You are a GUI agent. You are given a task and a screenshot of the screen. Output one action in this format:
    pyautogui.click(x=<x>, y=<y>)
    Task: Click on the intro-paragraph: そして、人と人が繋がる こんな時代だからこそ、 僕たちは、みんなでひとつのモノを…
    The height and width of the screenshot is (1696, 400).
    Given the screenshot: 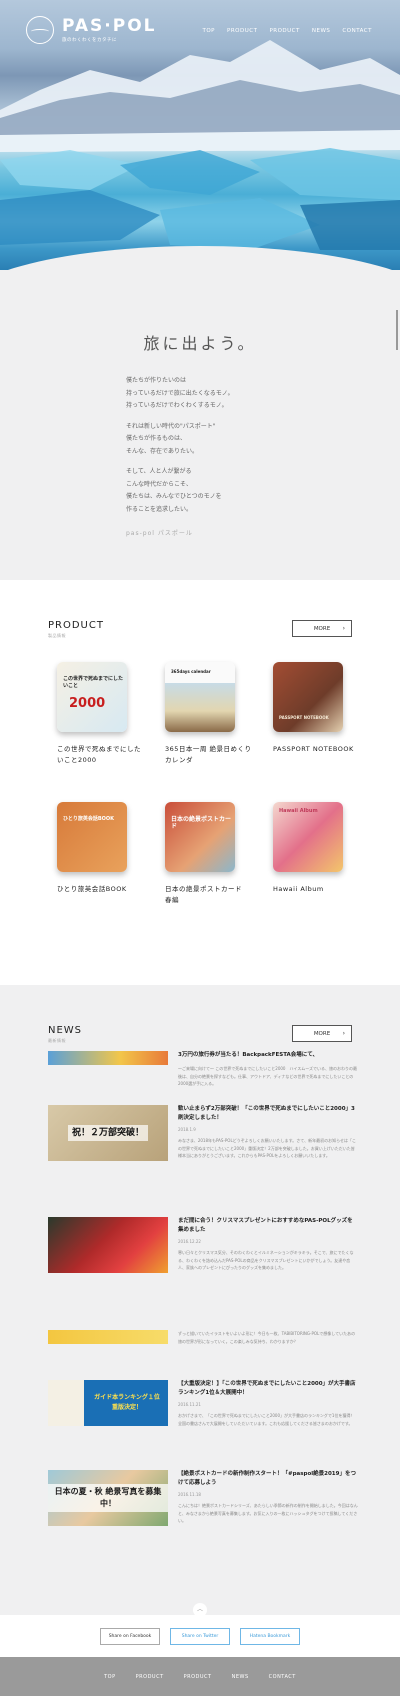 What is the action you would take?
    pyautogui.click(x=226, y=491)
    